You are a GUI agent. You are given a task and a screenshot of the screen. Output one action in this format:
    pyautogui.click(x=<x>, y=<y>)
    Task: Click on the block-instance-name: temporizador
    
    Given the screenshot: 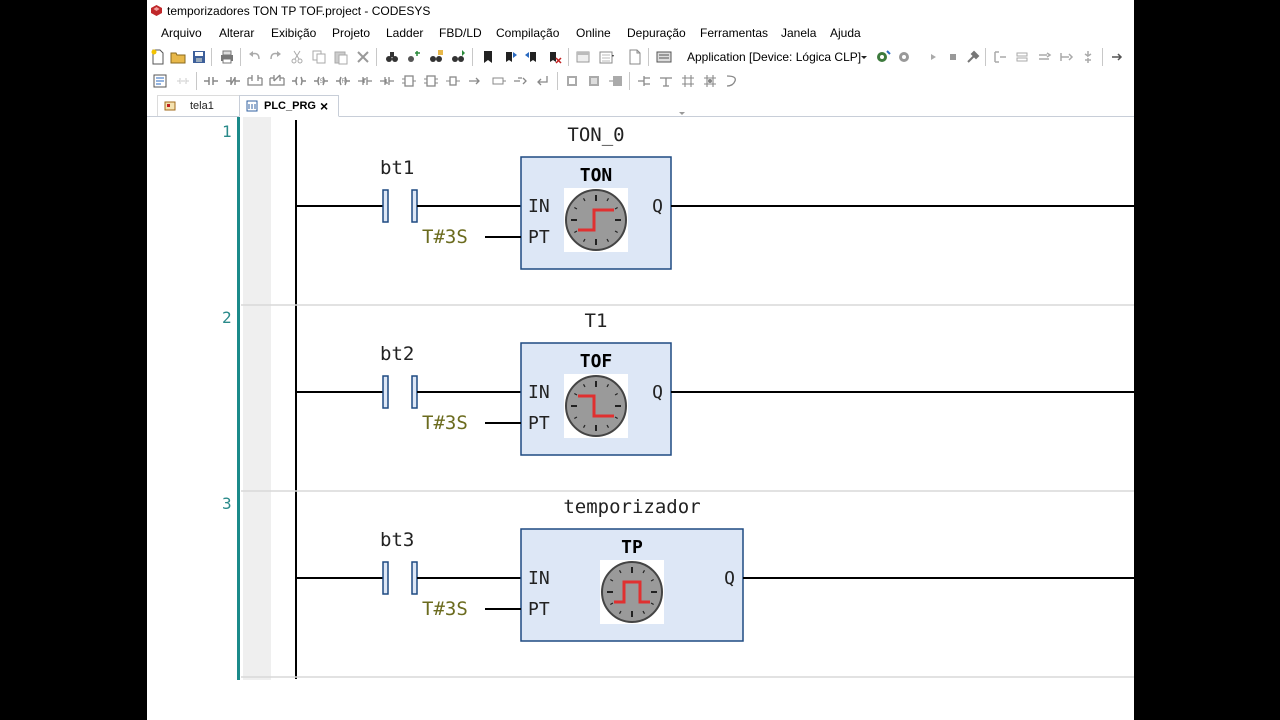 What is the action you would take?
    pyautogui.click(x=631, y=507)
    